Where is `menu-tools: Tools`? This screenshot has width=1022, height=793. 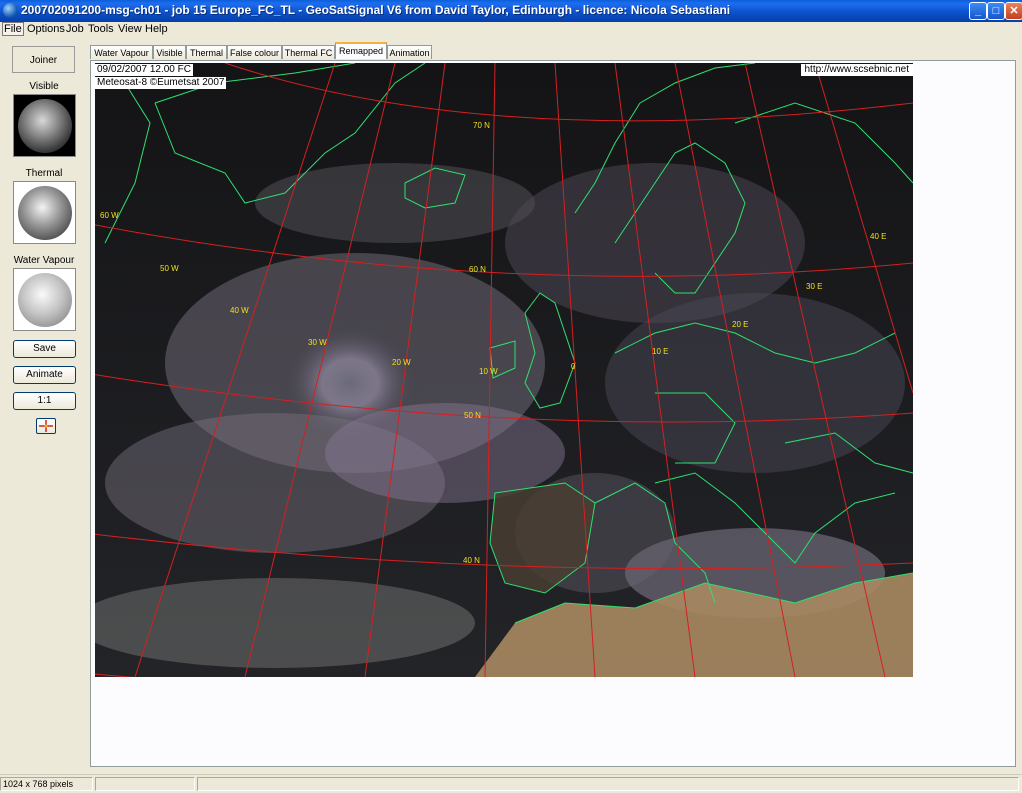 menu-tools: Tools is located at coordinates (101, 29).